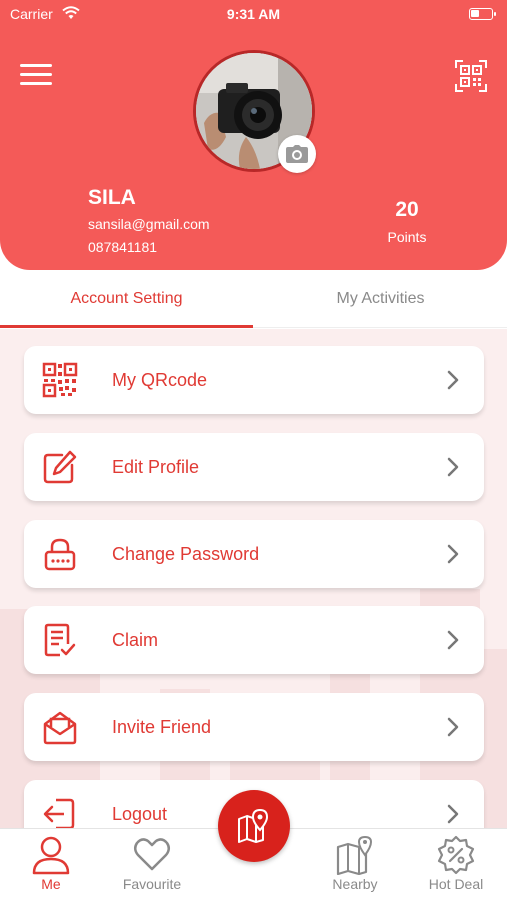 This screenshot has width=507, height=900. I want to click on status-bar: Carrier 9:31 AM, so click(253, 15).